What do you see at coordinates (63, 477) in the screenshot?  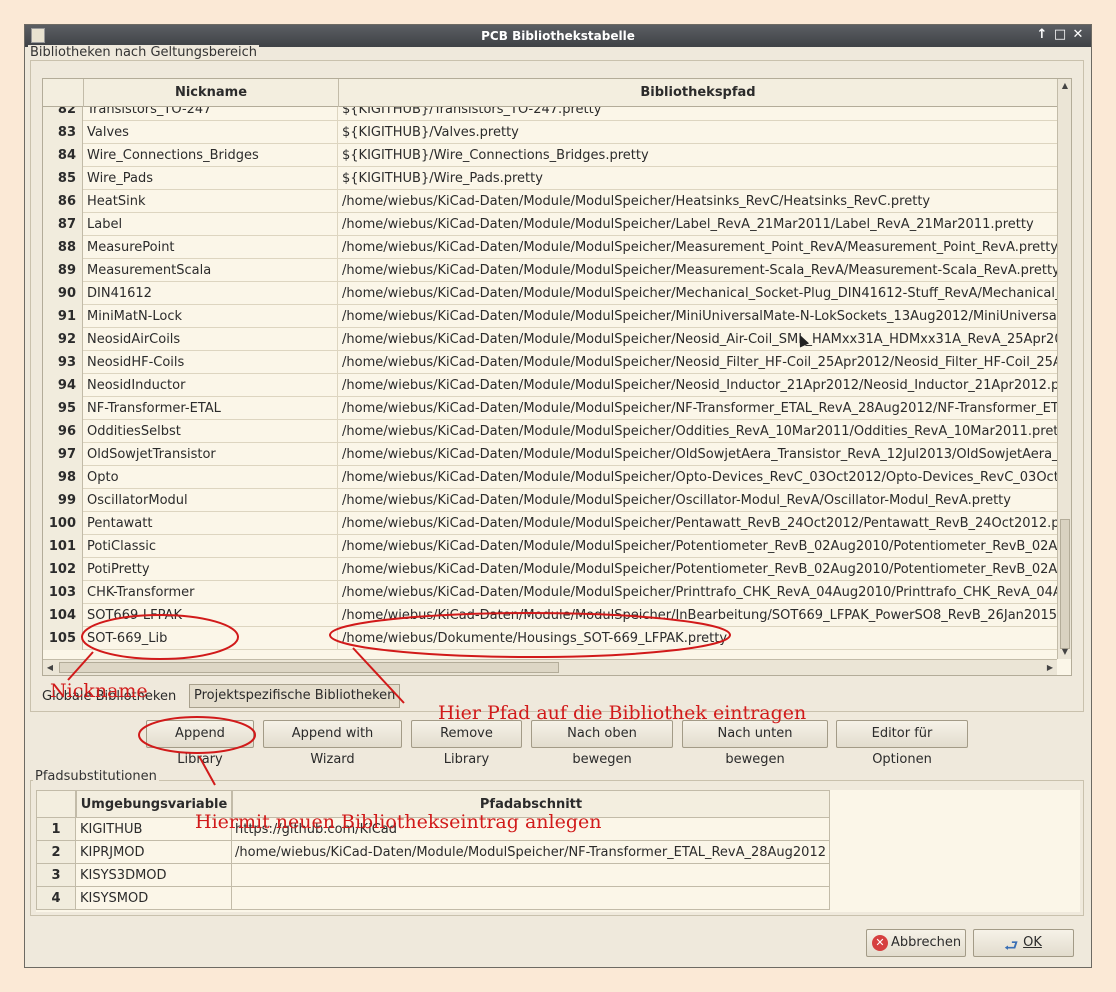 I see `row-number: 98` at bounding box center [63, 477].